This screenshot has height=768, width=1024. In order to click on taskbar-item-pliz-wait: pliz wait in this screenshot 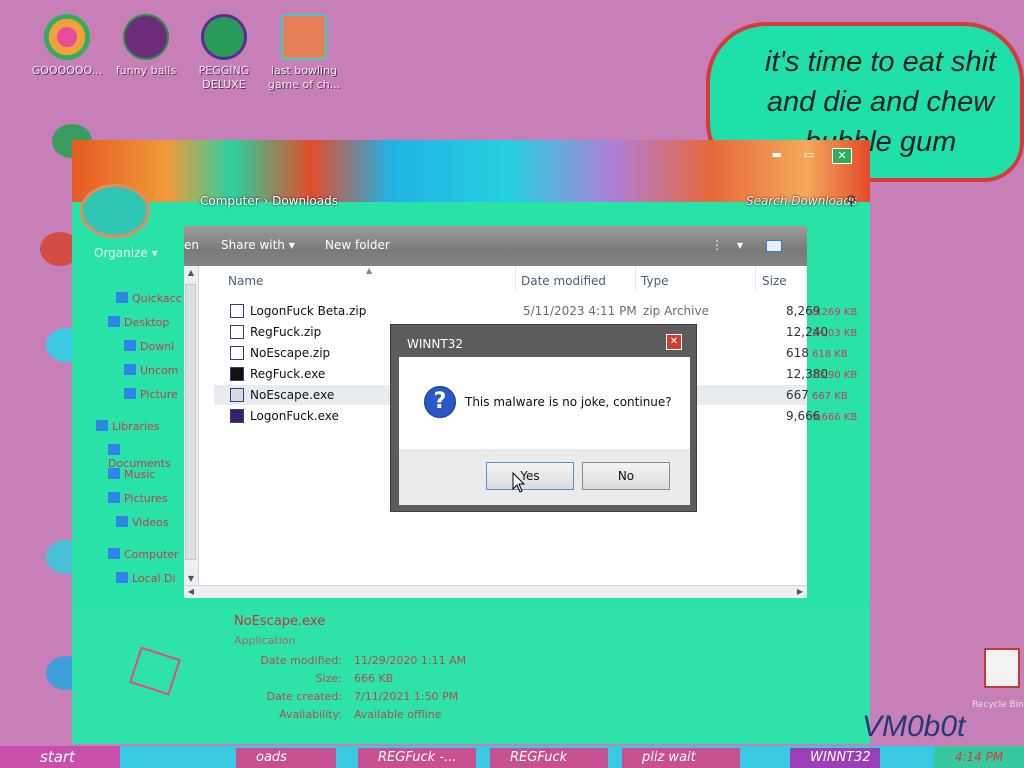, I will do `click(681, 758)`.